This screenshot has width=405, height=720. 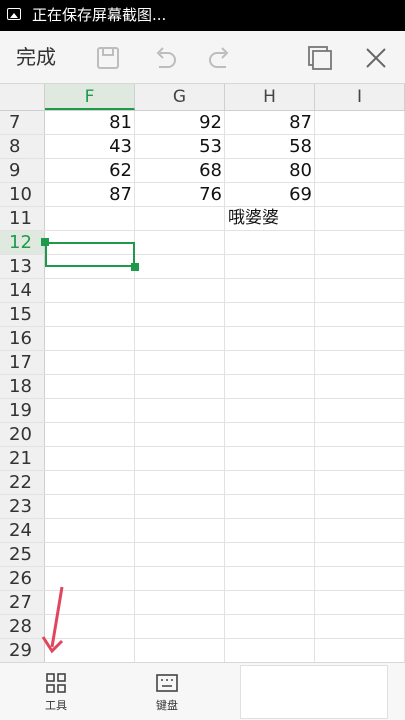 What do you see at coordinates (90, 506) in the screenshot?
I see `cell-f23` at bounding box center [90, 506].